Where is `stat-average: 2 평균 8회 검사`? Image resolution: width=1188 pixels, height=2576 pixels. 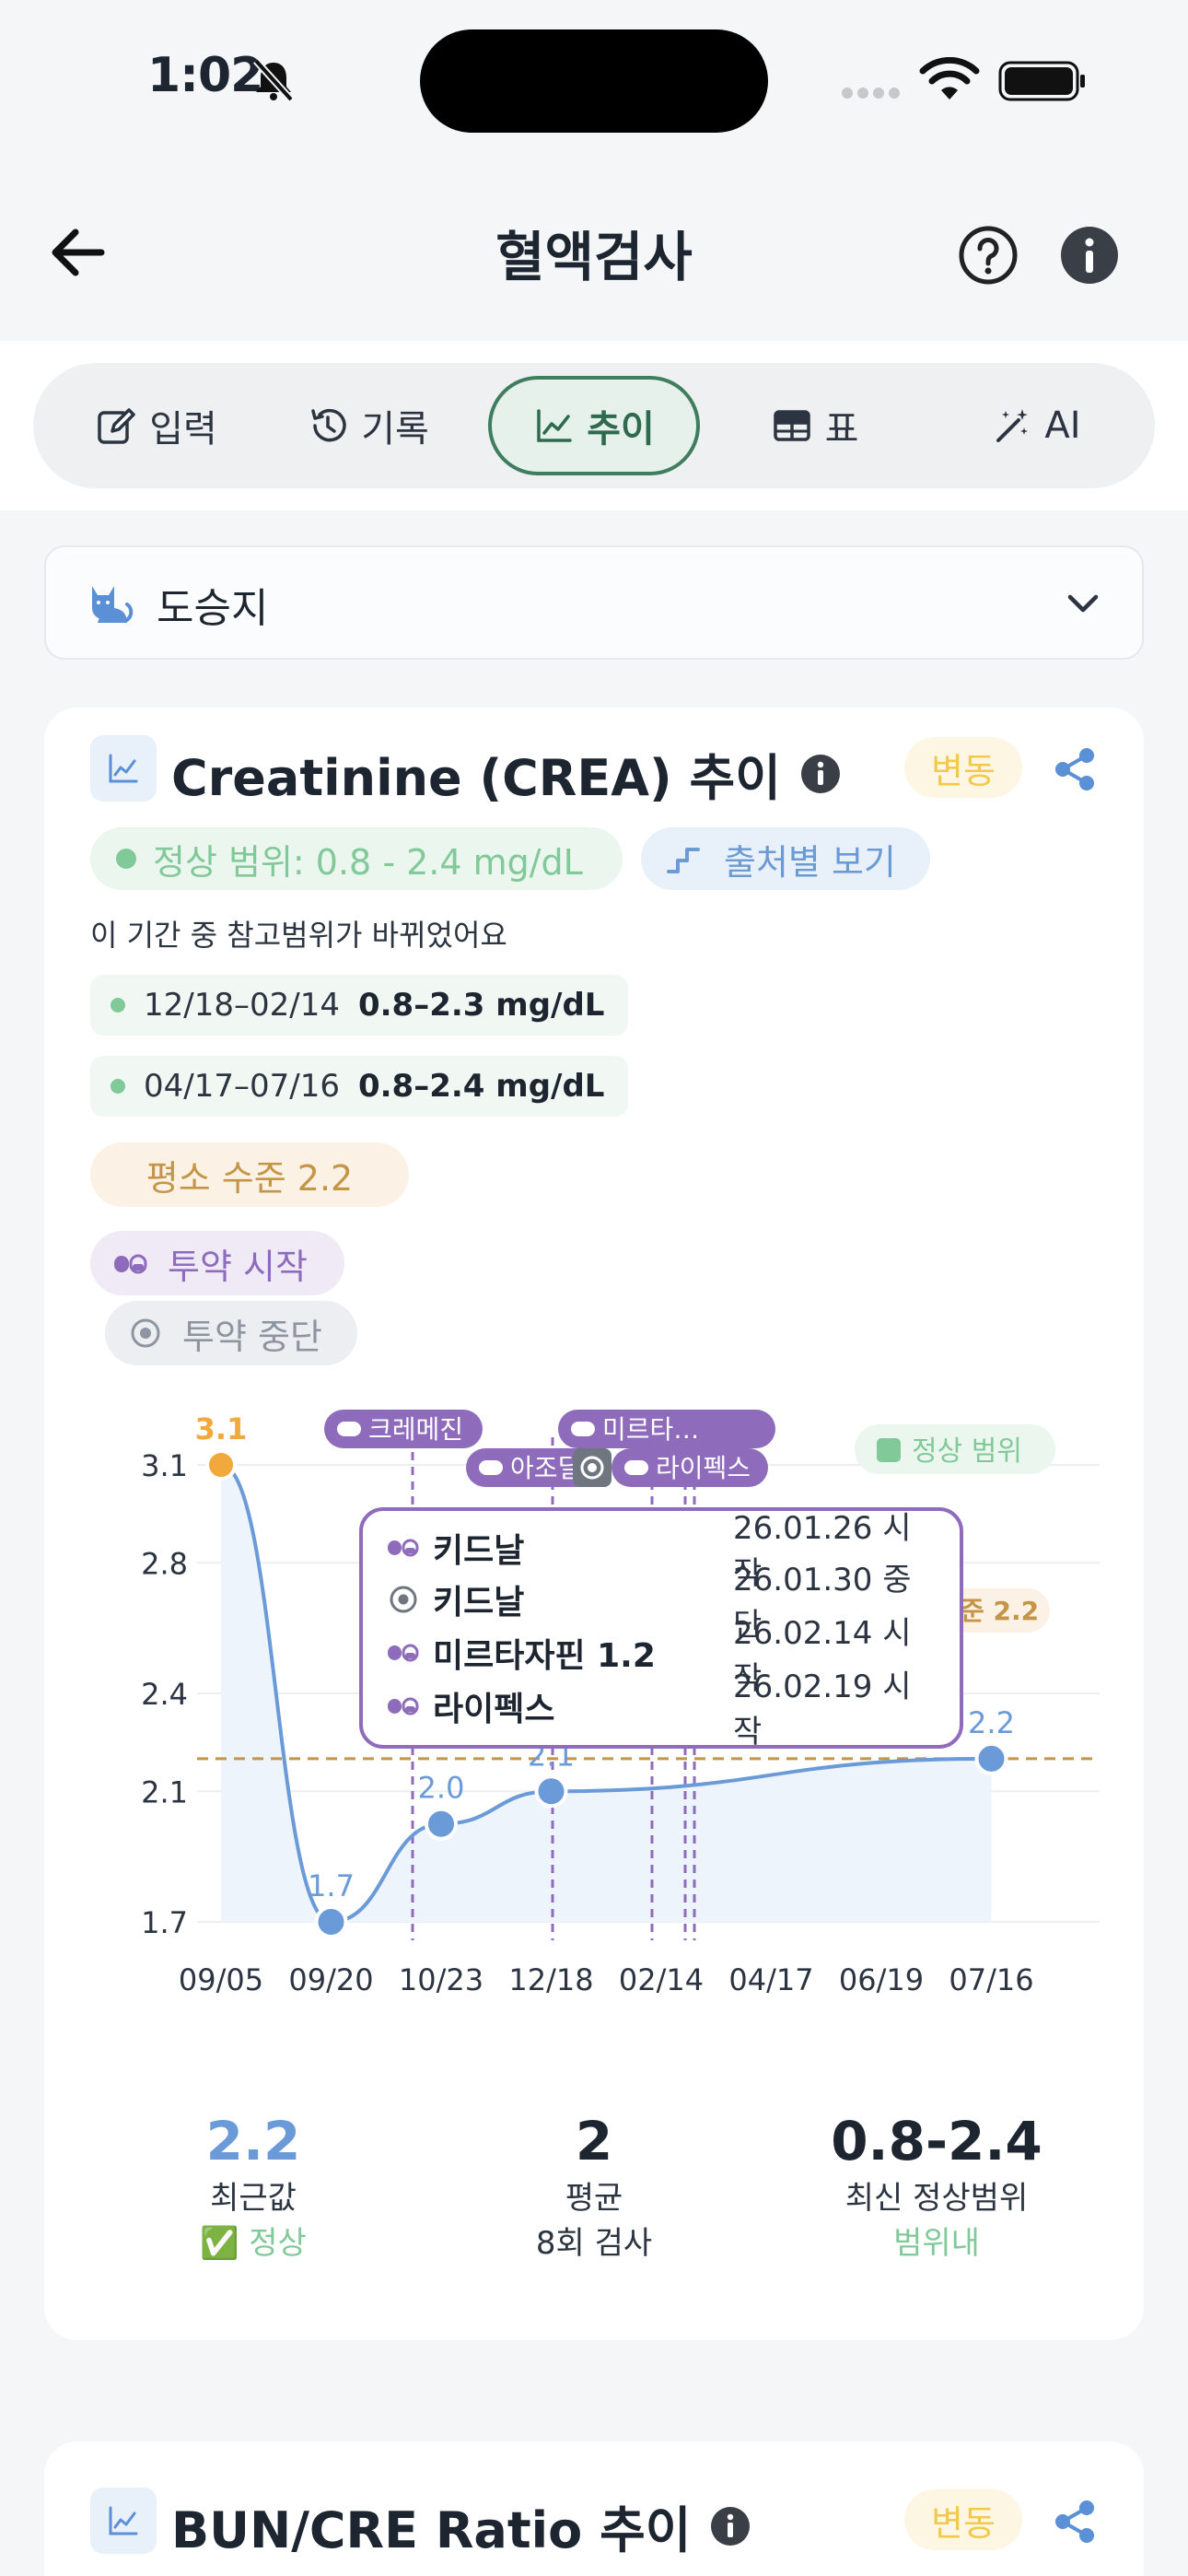
stat-average: 2 평균 8회 검사 is located at coordinates (594, 2186).